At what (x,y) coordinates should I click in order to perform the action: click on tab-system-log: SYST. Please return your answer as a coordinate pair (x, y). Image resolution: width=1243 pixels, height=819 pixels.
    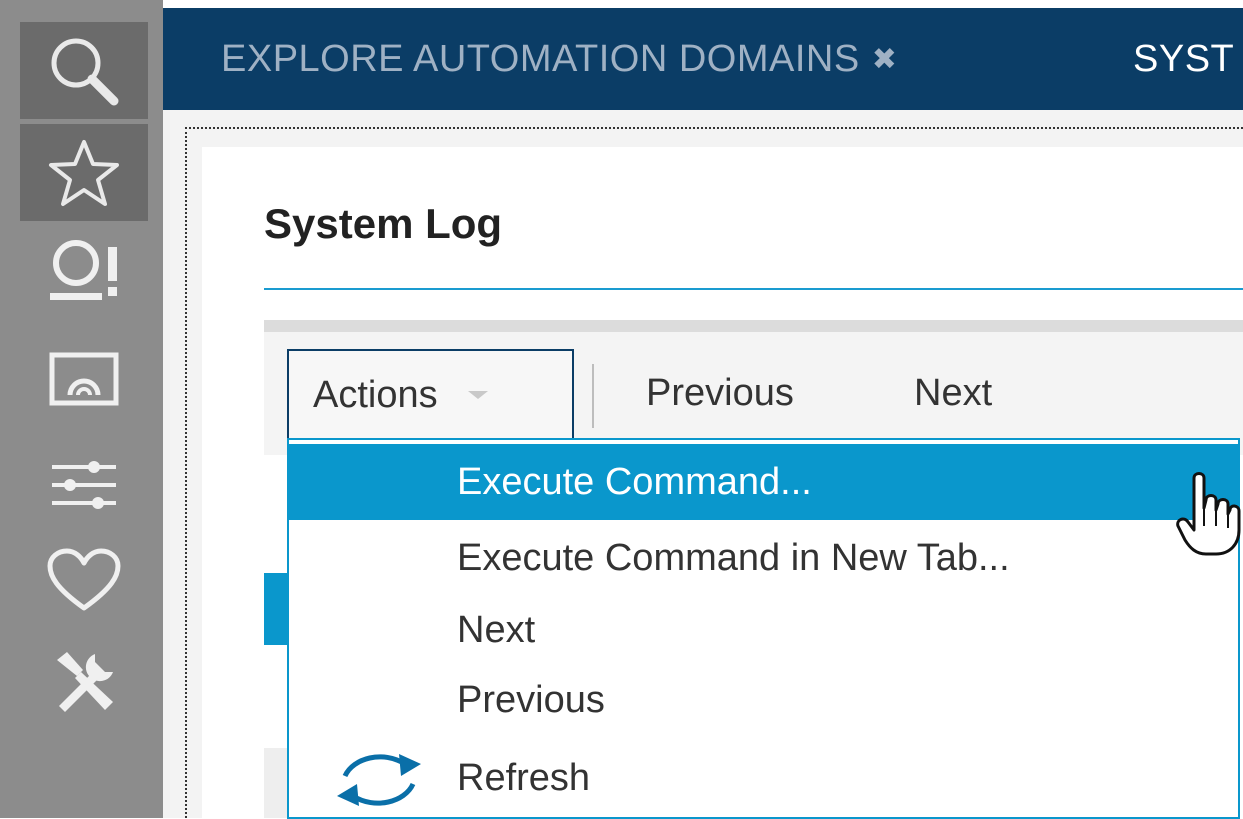
    Looking at the image, I should click on (1183, 59).